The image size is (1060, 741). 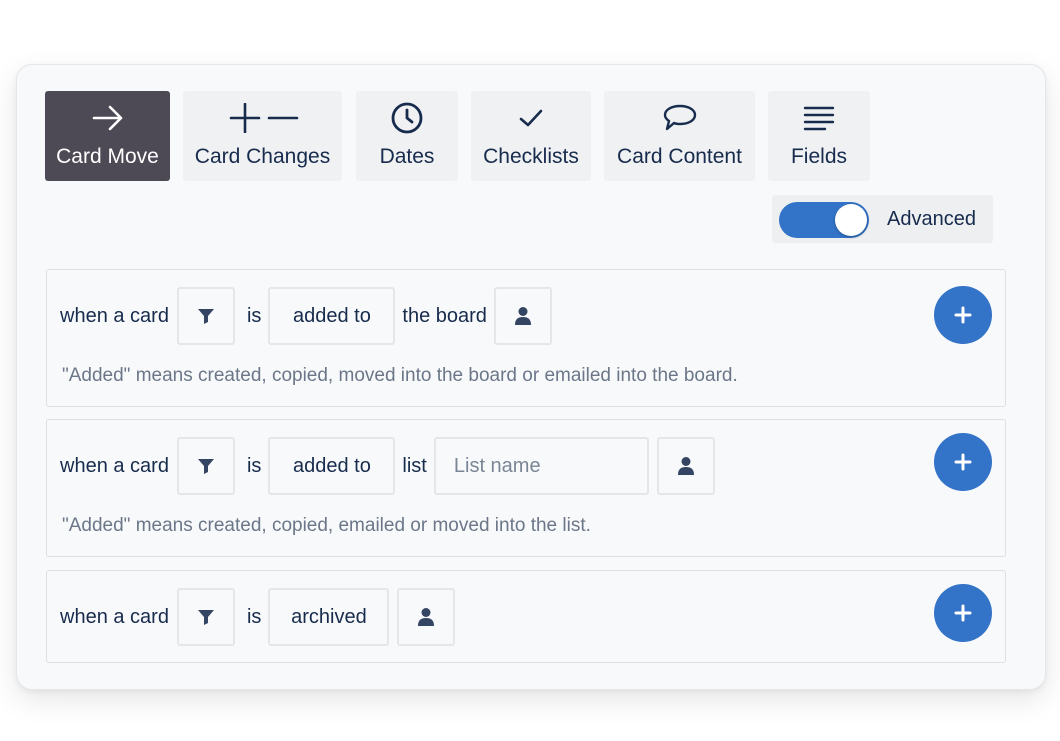 What do you see at coordinates (851, 220) in the screenshot?
I see `toggle-knob` at bounding box center [851, 220].